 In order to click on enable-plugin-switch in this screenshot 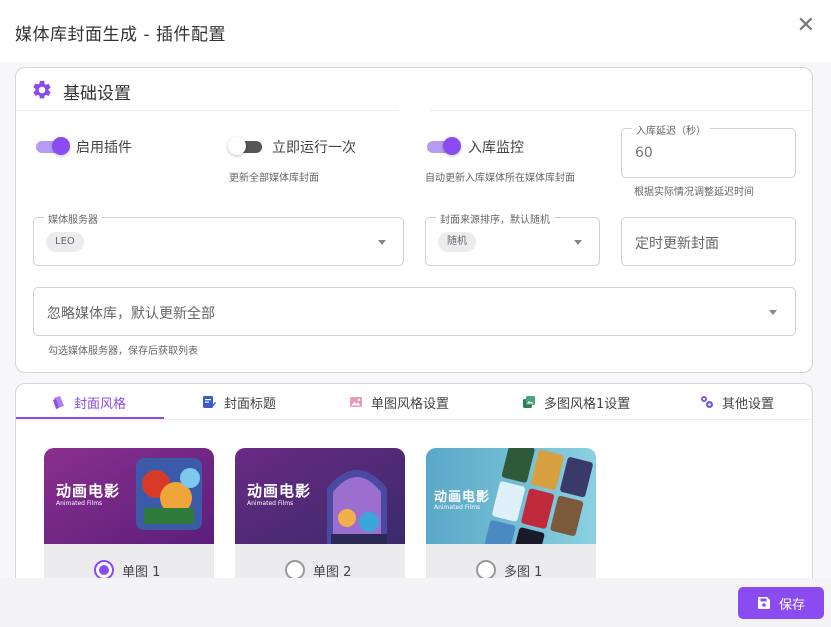, I will do `click(53, 146)`.